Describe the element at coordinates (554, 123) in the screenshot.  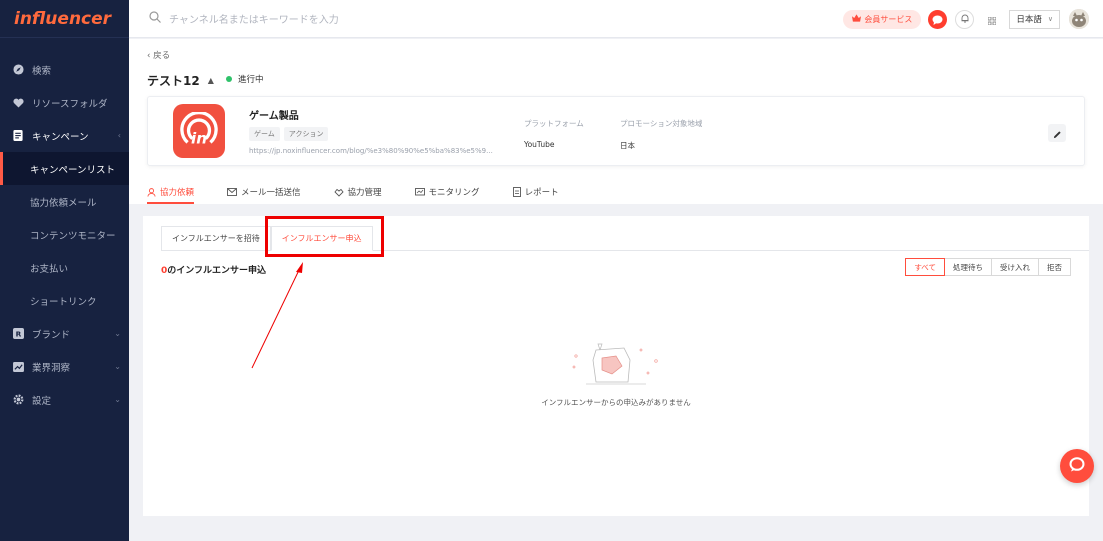
I see `platform-label: プラットフォーム` at that location.